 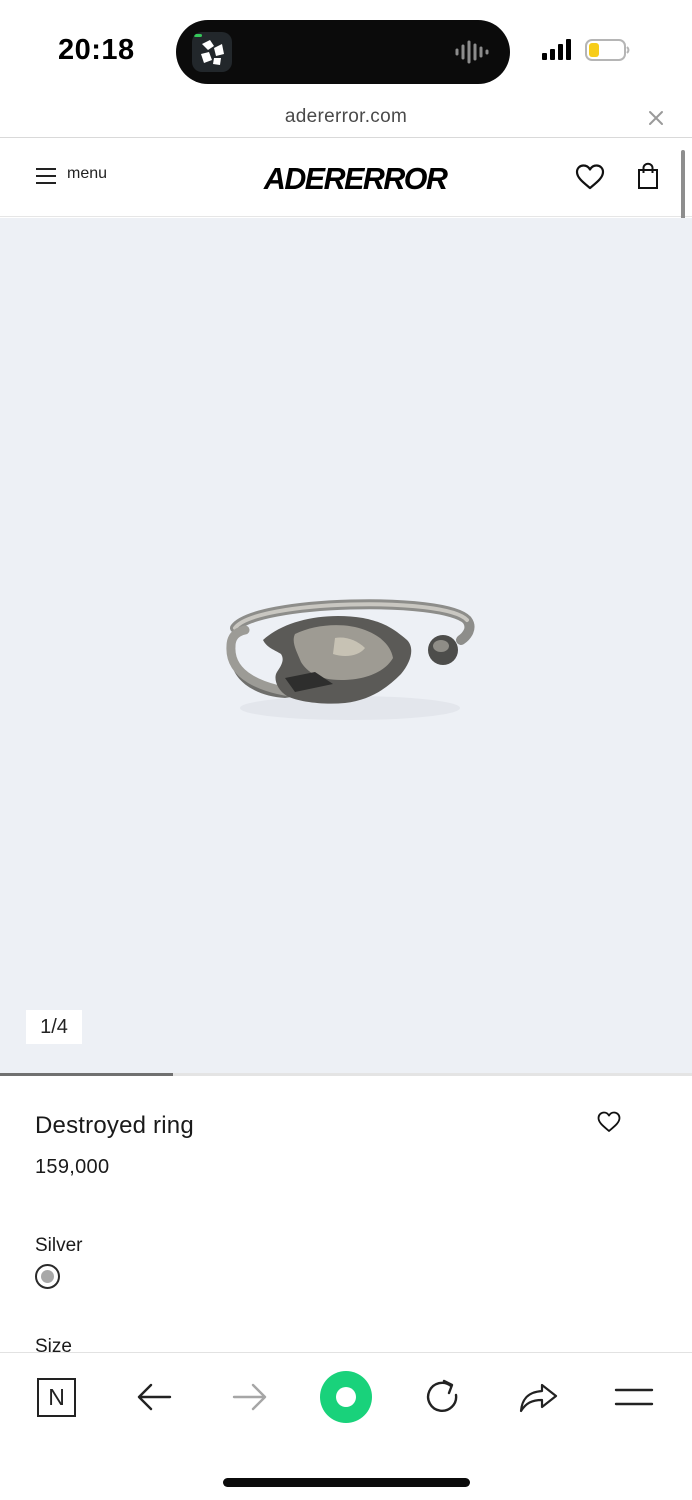 I want to click on menu-button: menu, so click(x=87, y=174).